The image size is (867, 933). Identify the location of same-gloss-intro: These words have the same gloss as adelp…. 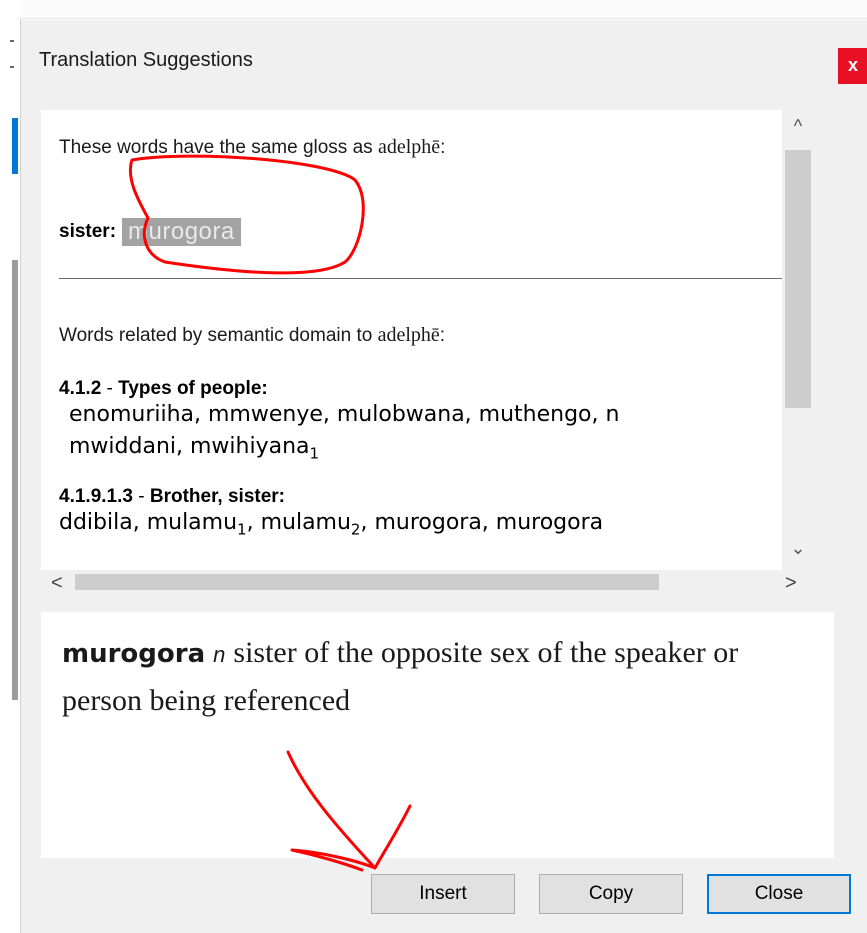
(252, 147).